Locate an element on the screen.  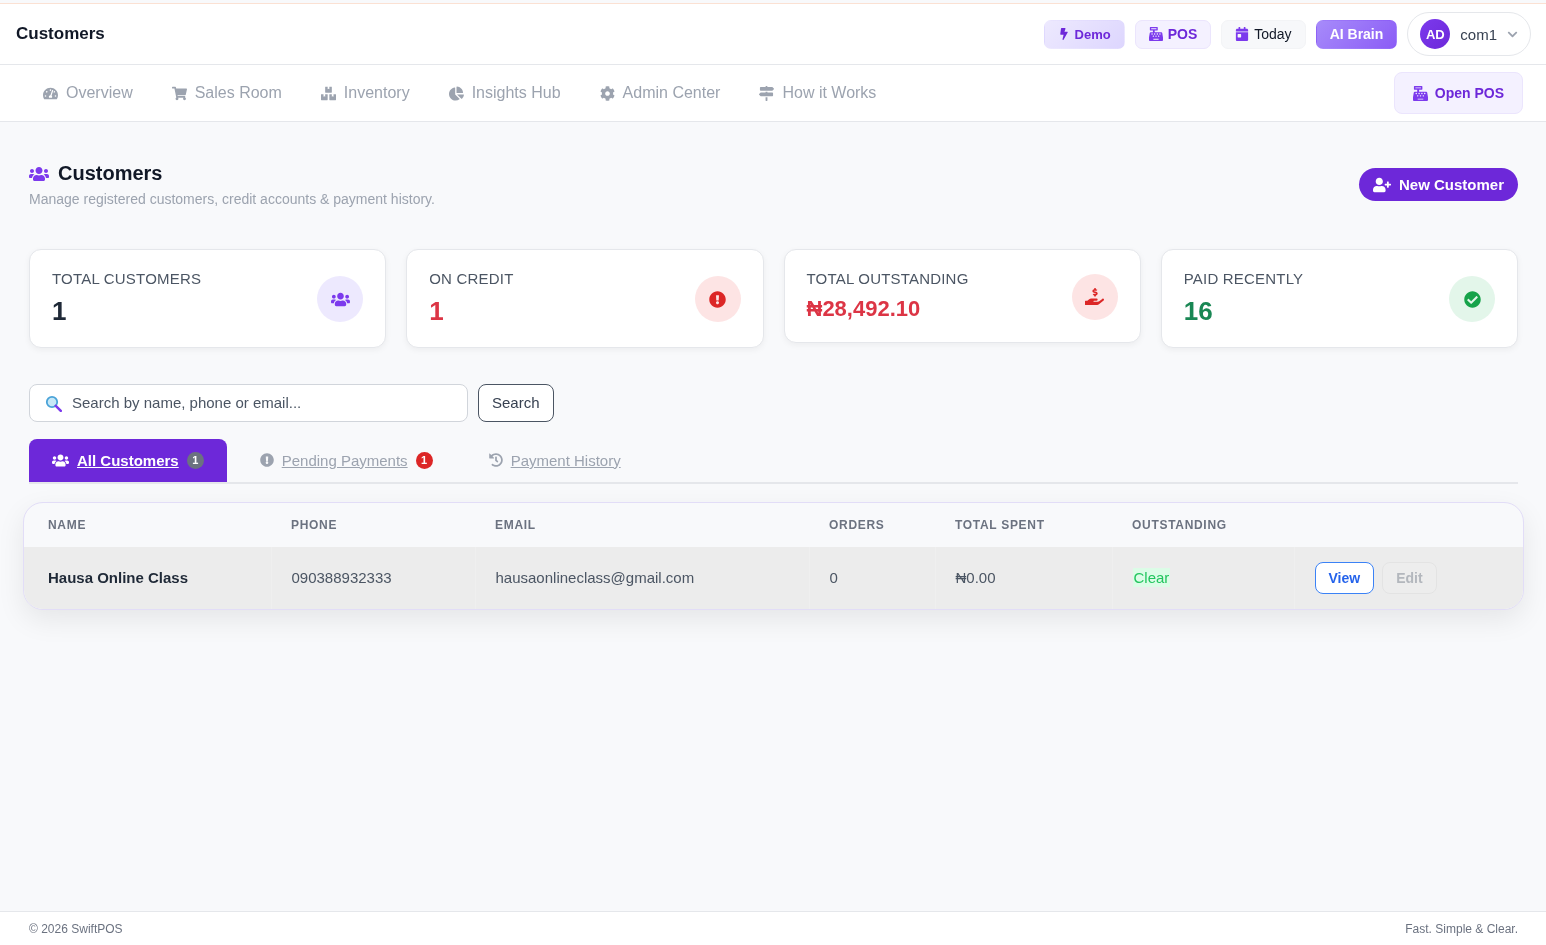
search-icon is located at coordinates (53, 403).